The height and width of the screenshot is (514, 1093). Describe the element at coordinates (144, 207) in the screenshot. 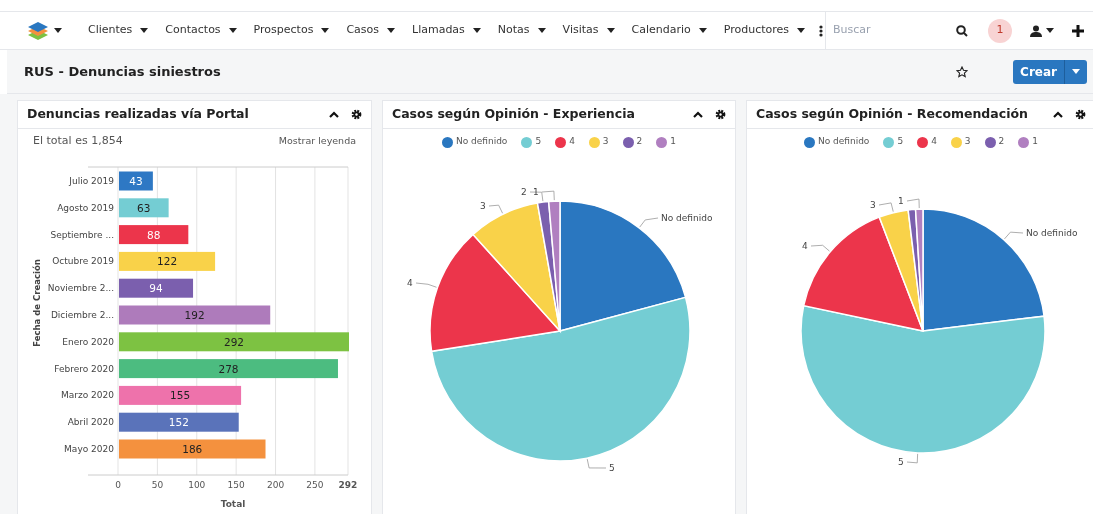

I see `bar-value-label: 63` at that location.